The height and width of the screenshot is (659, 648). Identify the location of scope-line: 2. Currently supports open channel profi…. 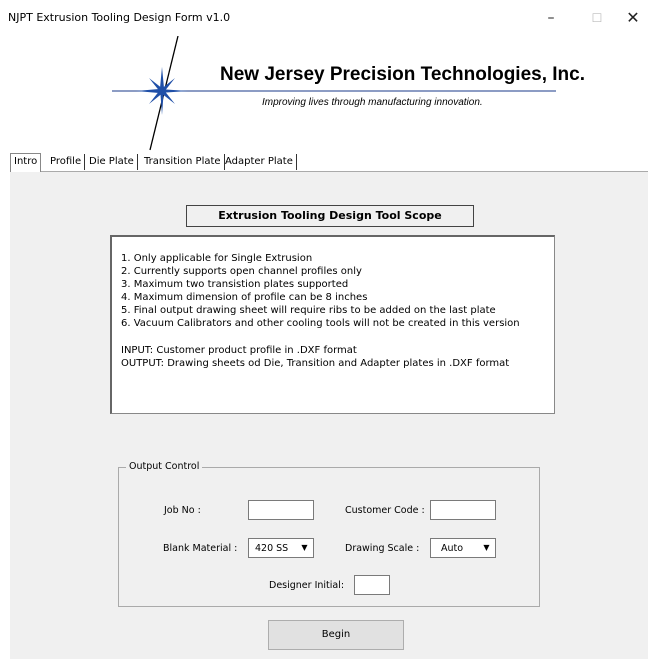
(241, 271).